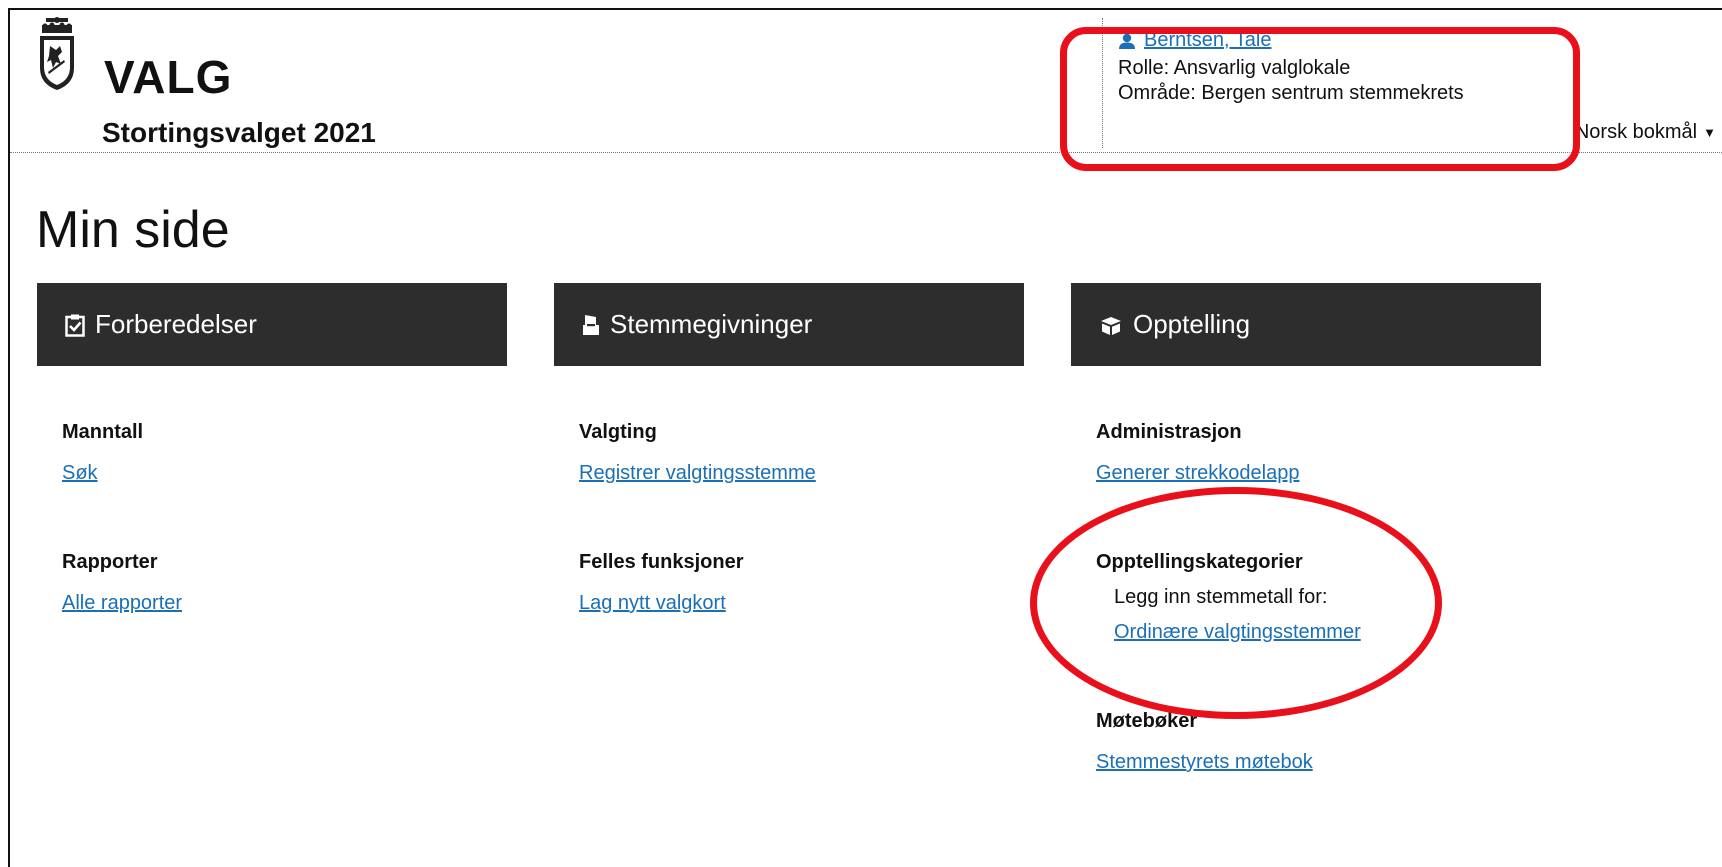 This screenshot has height=867, width=1722. Describe the element at coordinates (75, 325) in the screenshot. I see `clipboard-check-icon` at that location.